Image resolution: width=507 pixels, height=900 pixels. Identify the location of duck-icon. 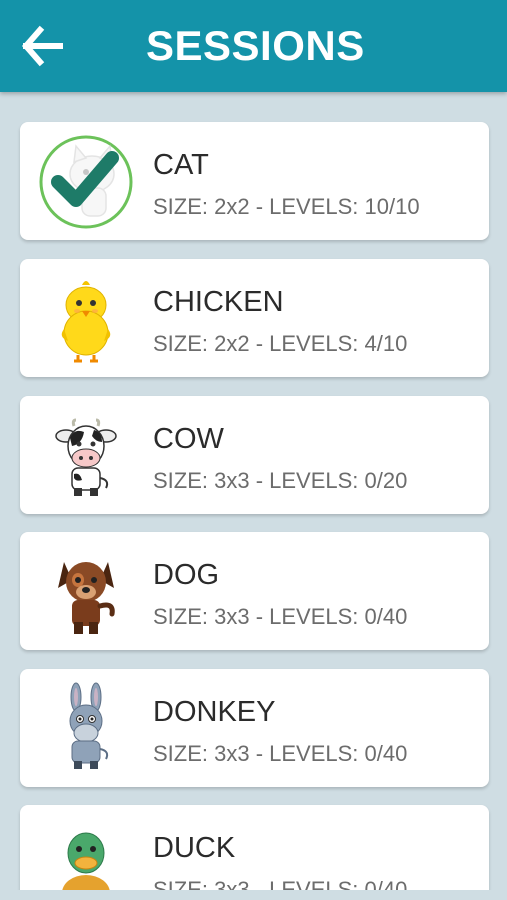
(86, 861).